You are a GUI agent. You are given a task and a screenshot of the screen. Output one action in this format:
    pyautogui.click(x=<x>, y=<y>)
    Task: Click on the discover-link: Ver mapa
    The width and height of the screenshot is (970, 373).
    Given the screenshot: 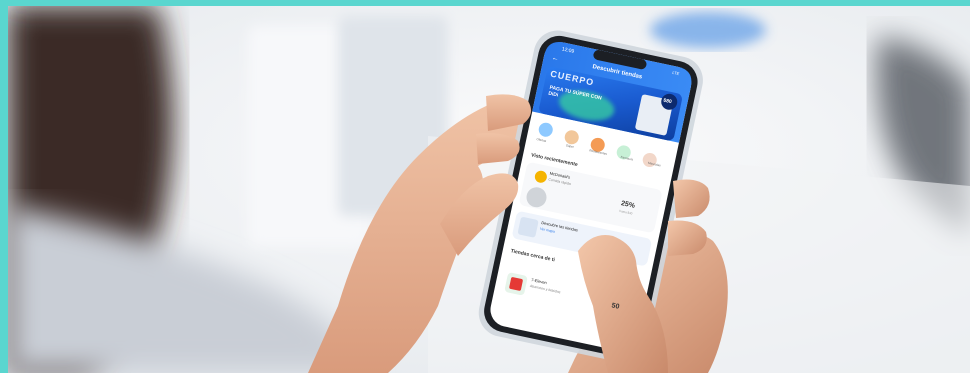 What is the action you would take?
    pyautogui.click(x=547, y=230)
    